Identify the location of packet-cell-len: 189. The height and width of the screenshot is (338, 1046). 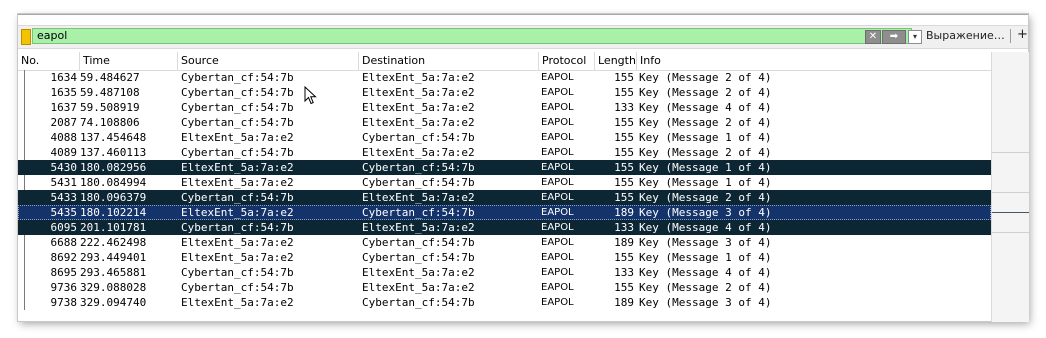
(624, 242).